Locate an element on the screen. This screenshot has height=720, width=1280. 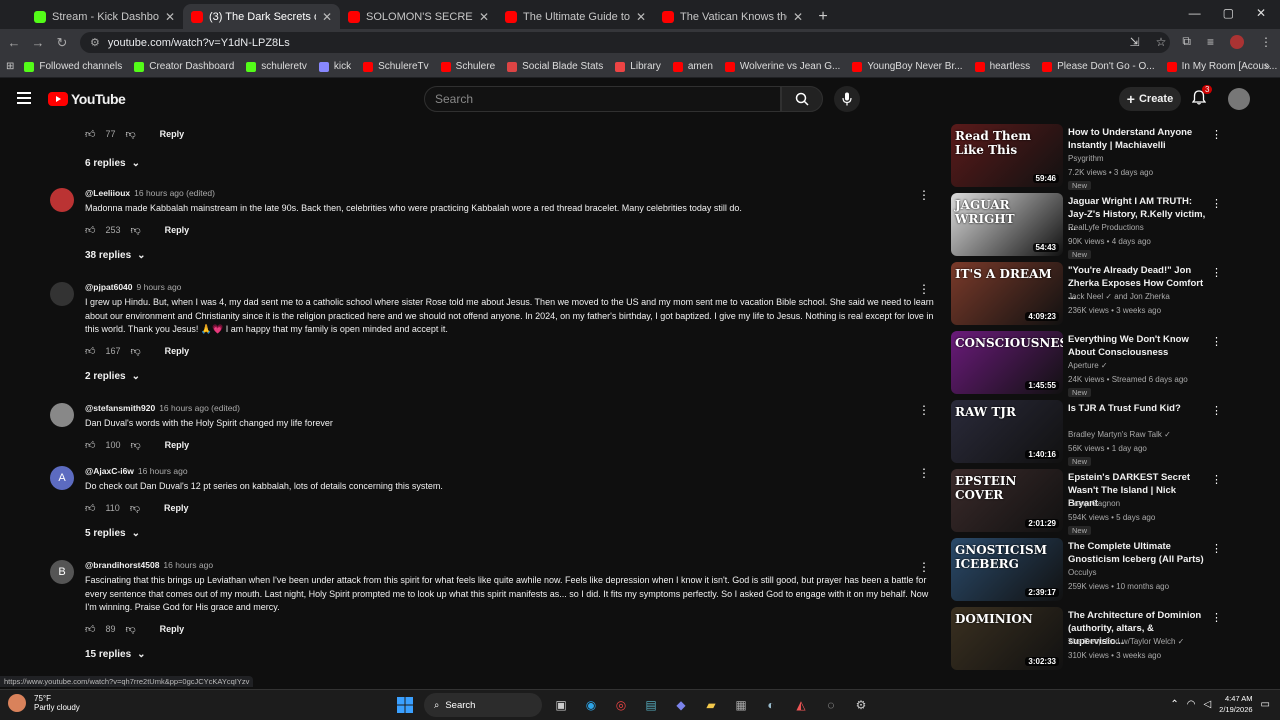
file-explorer-icon: ▰ is located at coordinates (711, 705).